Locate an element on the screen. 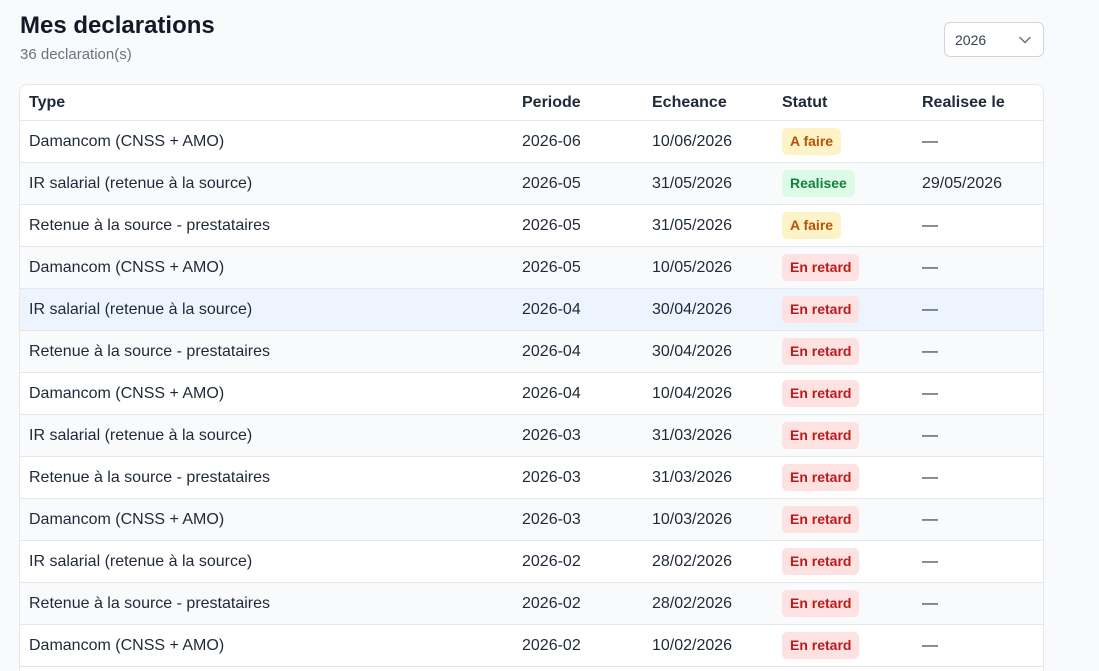 The width and height of the screenshot is (1099, 671). table-header: Type Periode Echeance Statut Realisee le is located at coordinates (531, 103).